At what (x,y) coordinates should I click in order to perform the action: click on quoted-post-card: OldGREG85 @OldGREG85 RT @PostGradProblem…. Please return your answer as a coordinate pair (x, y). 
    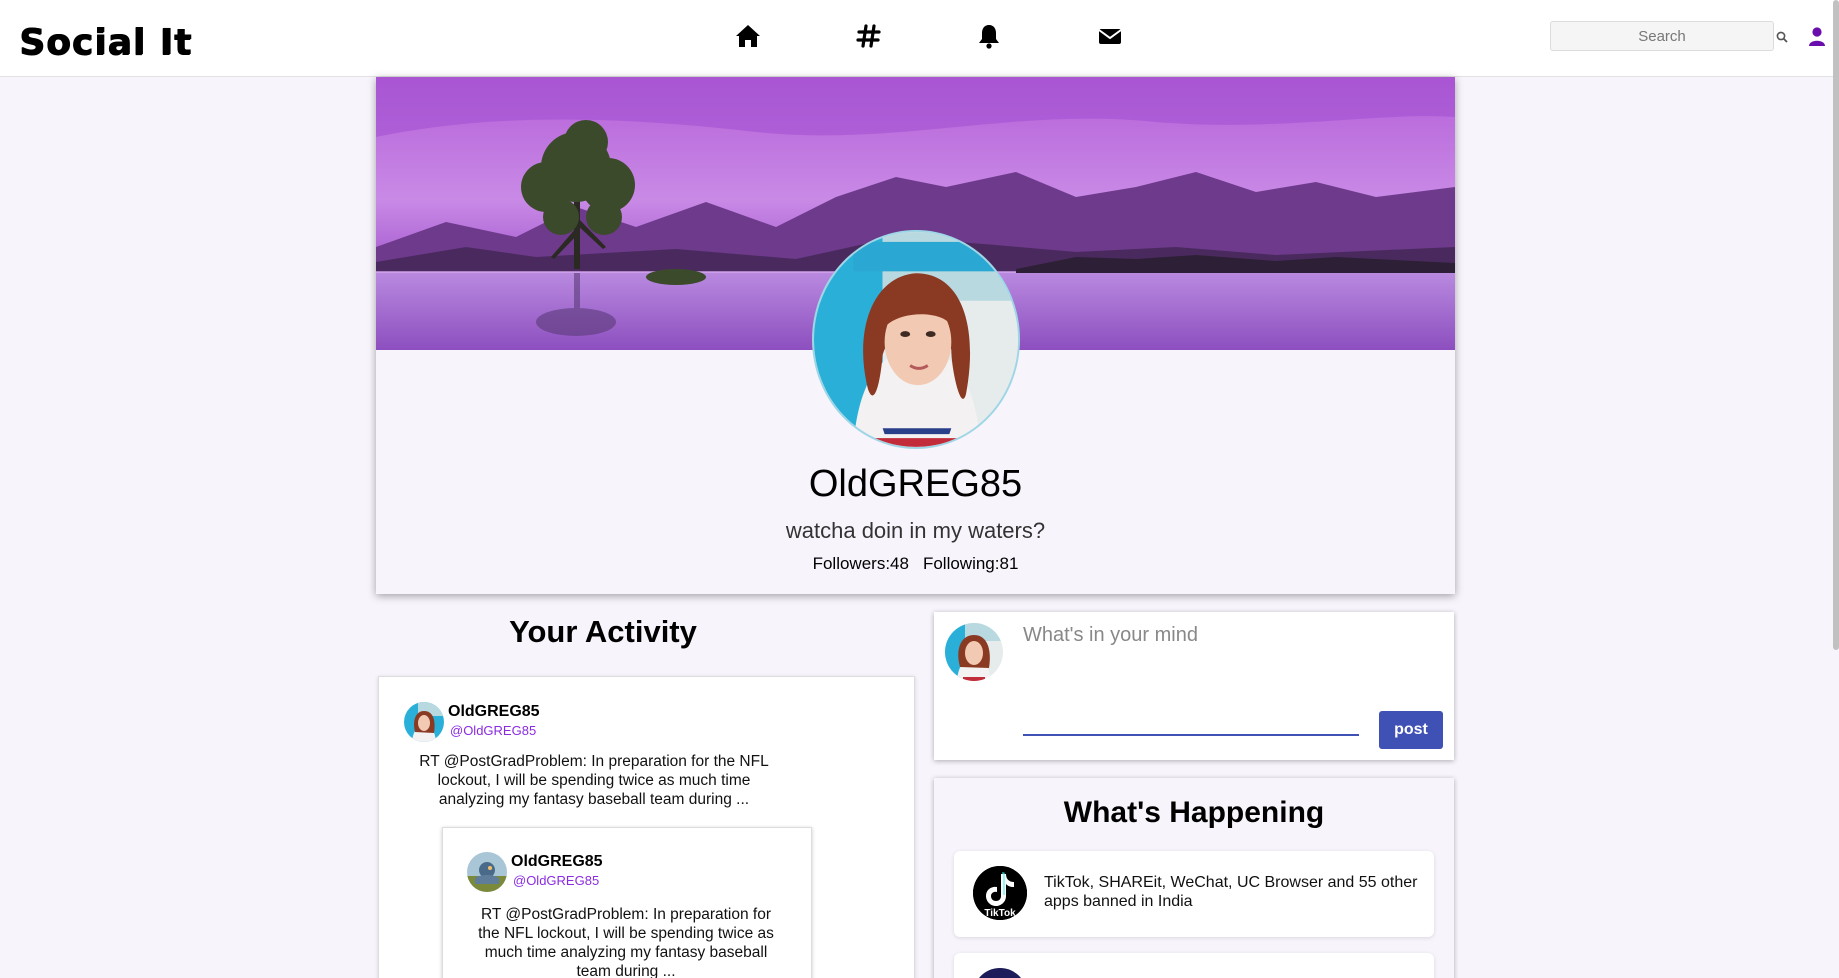
    Looking at the image, I should click on (627, 902).